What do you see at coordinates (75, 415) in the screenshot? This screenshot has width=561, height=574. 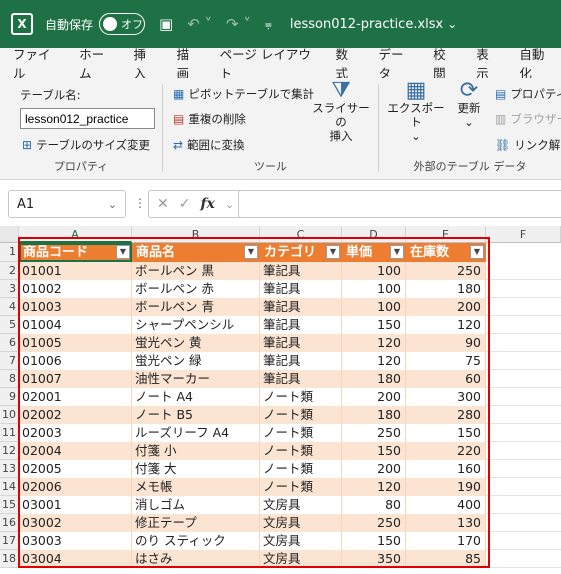 I see `table-cell: 02002` at bounding box center [75, 415].